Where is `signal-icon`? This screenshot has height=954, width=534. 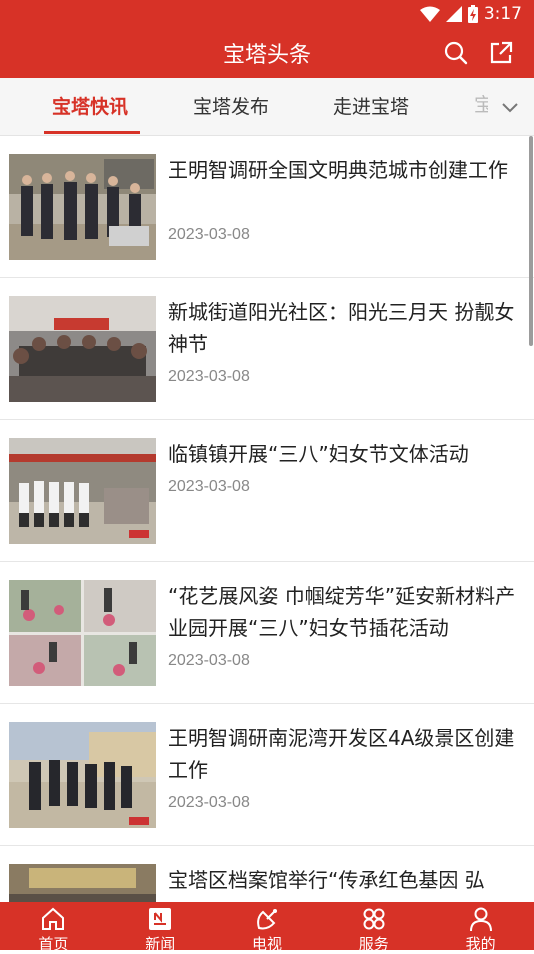
signal-icon is located at coordinates (453, 14).